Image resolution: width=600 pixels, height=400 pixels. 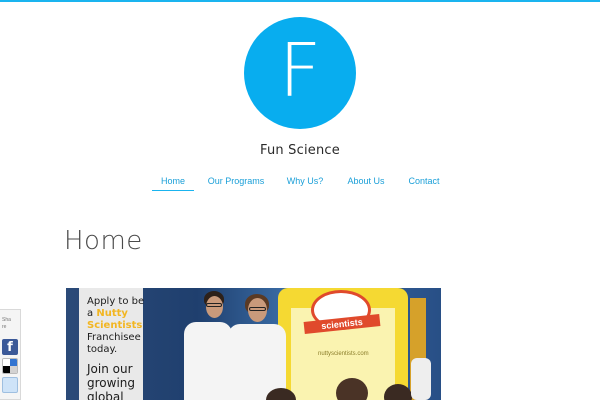 What do you see at coordinates (105, 395) in the screenshot?
I see `promo-line: global` at bounding box center [105, 395].